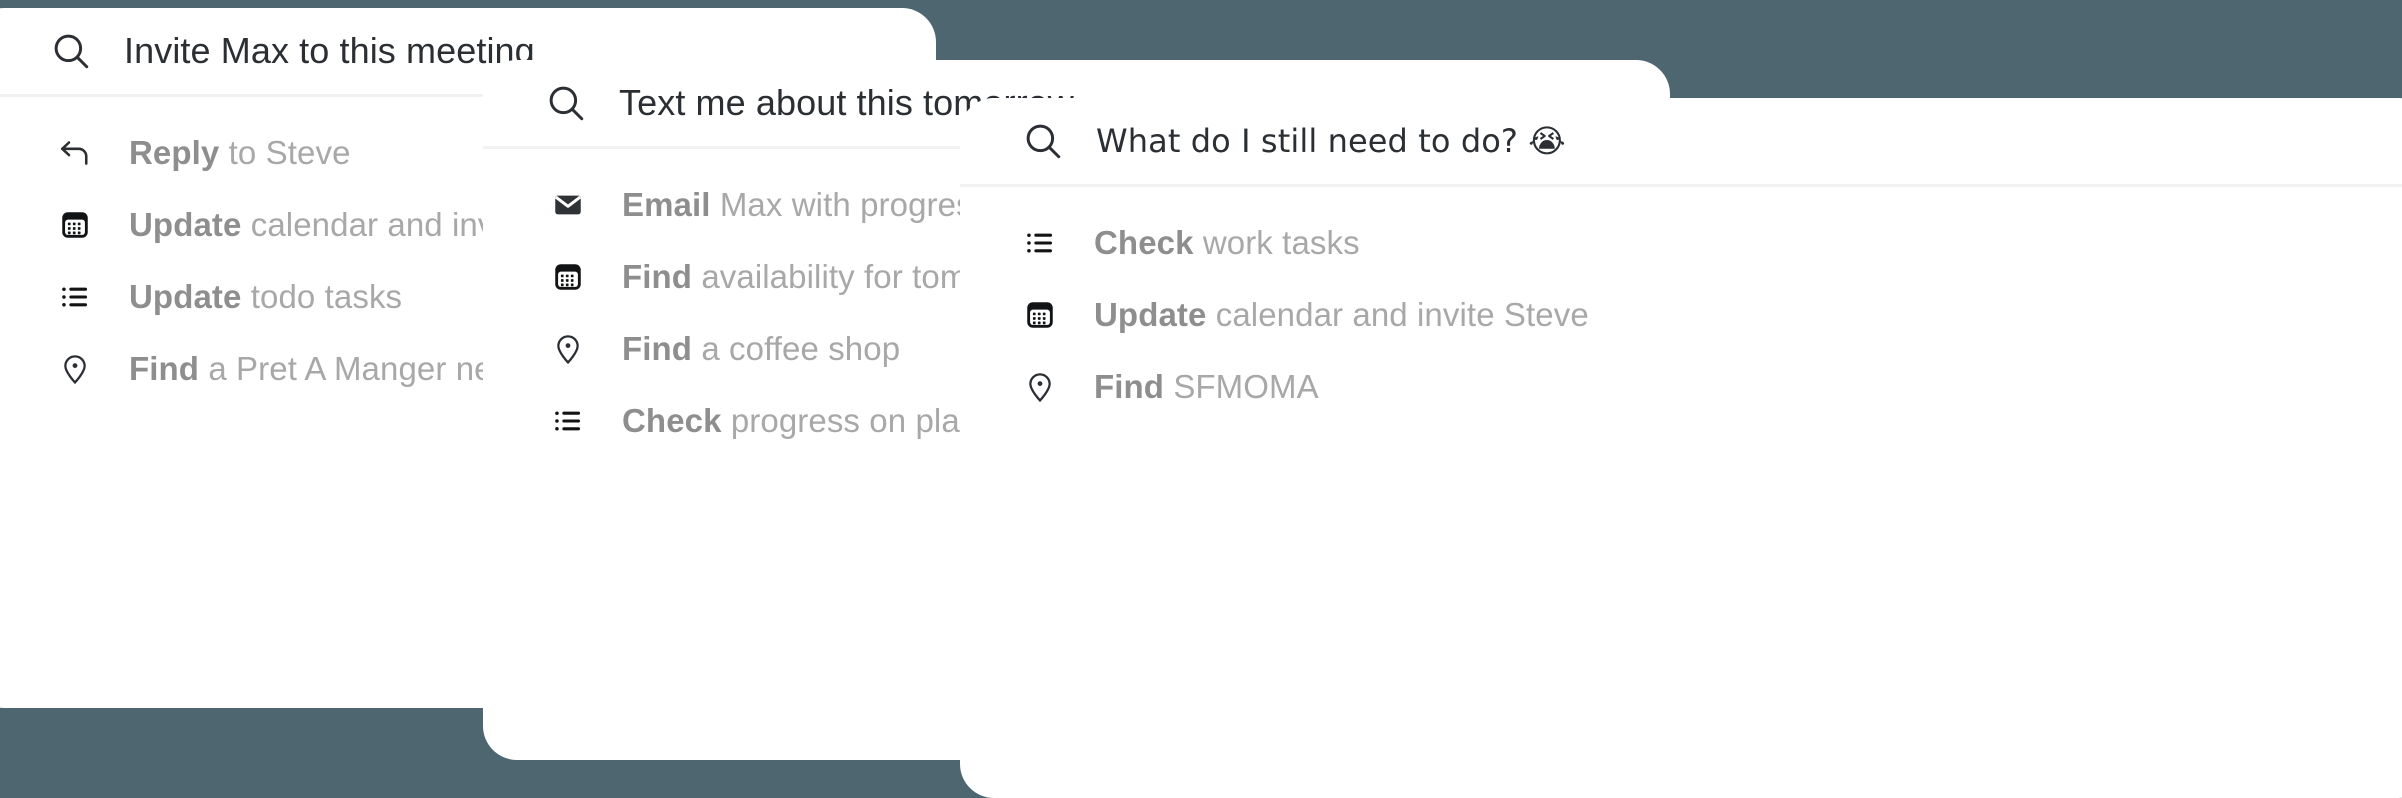  What do you see at coordinates (329, 50) in the screenshot?
I see `search-query-text: Invite Max to this meeting` at bounding box center [329, 50].